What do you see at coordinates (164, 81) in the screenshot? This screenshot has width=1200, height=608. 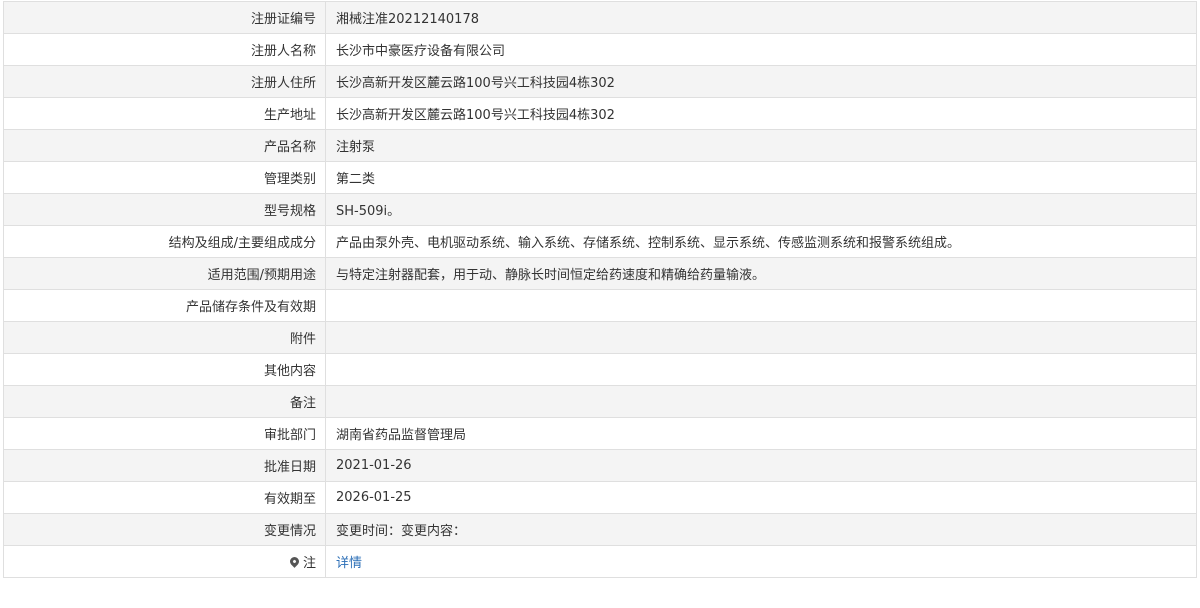 I see `field-label: 注册人住所` at bounding box center [164, 81].